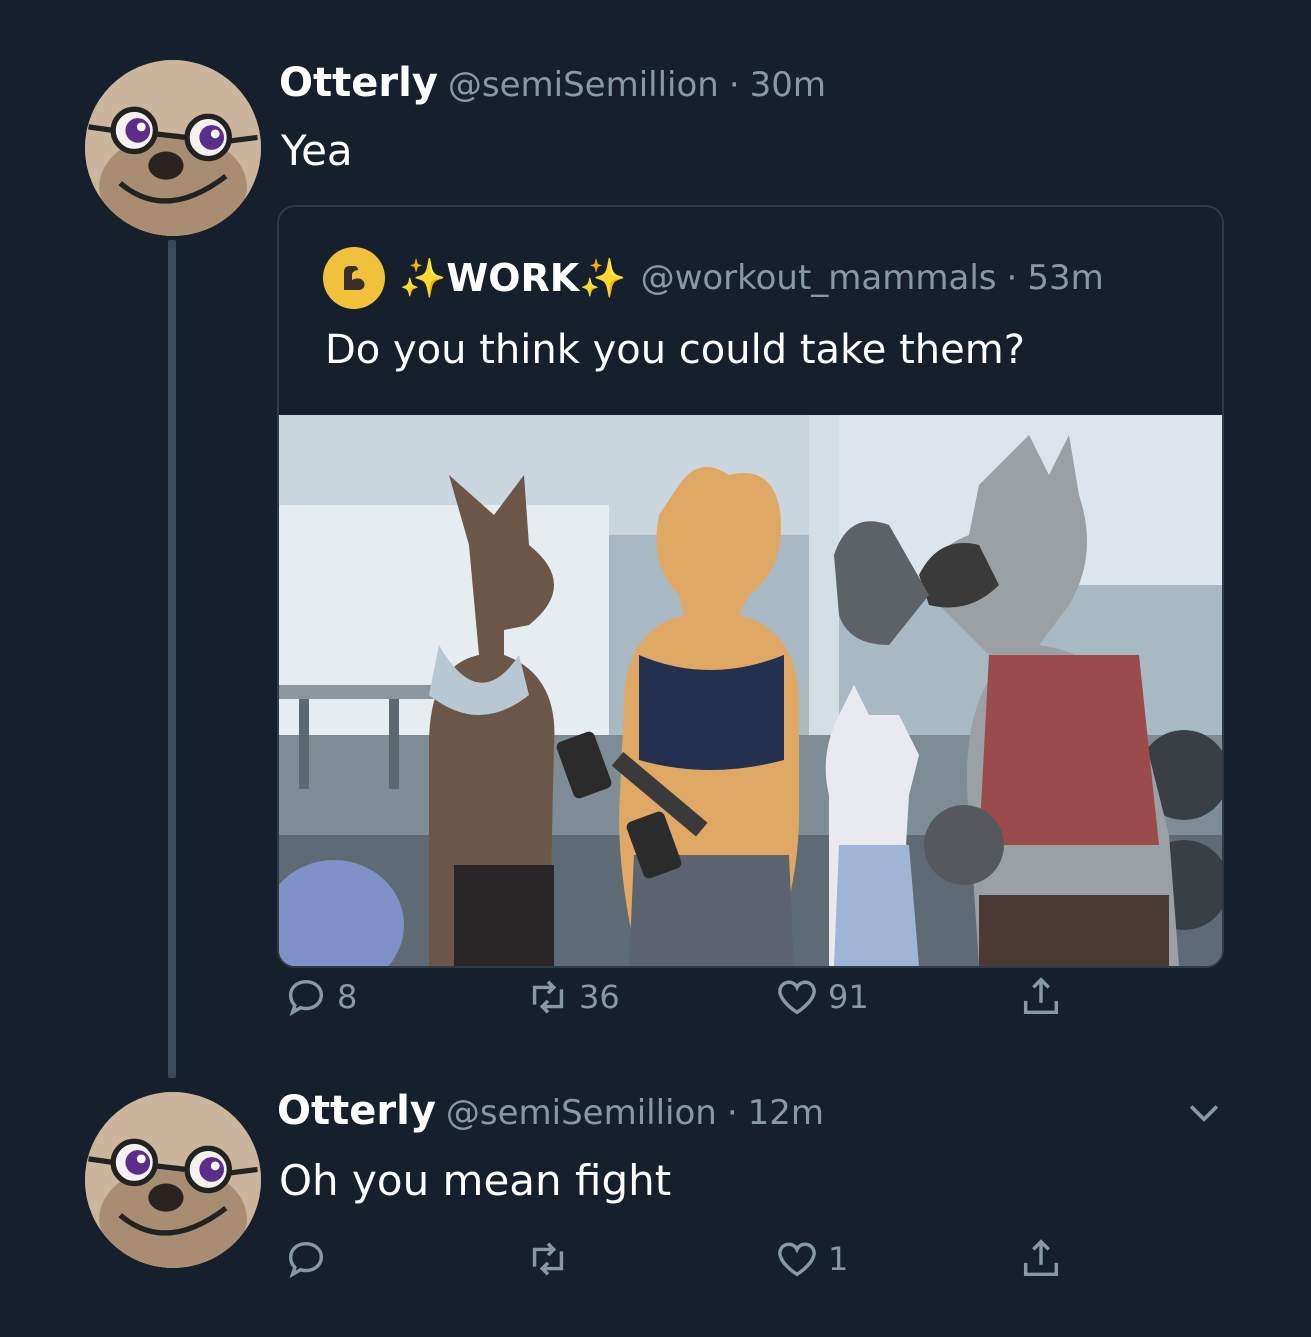  What do you see at coordinates (317, 150) in the screenshot?
I see `tweet-text: Yea` at bounding box center [317, 150].